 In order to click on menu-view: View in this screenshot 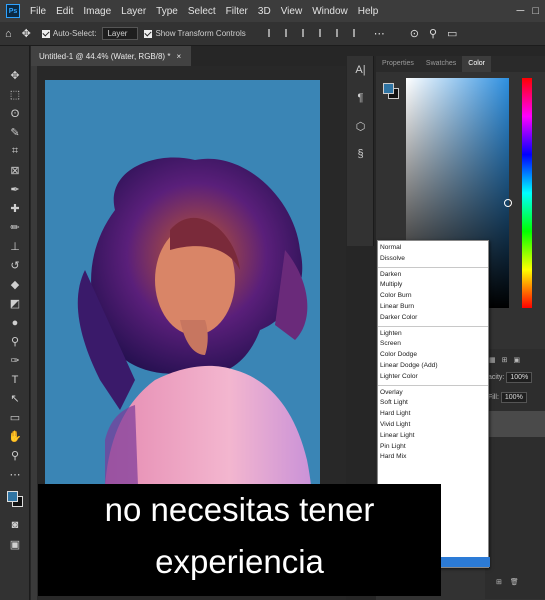, I will do `click(292, 11)`.